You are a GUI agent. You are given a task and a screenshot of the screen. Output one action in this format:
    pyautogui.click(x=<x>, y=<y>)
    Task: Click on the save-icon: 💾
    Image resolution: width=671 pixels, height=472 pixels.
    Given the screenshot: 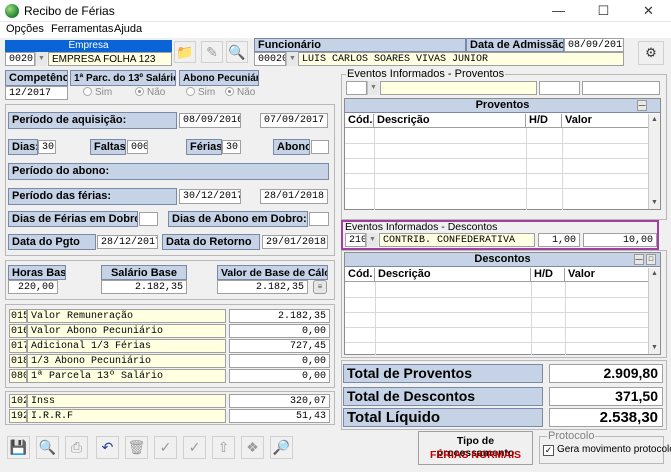 What is the action you would take?
    pyautogui.click(x=18, y=447)
    